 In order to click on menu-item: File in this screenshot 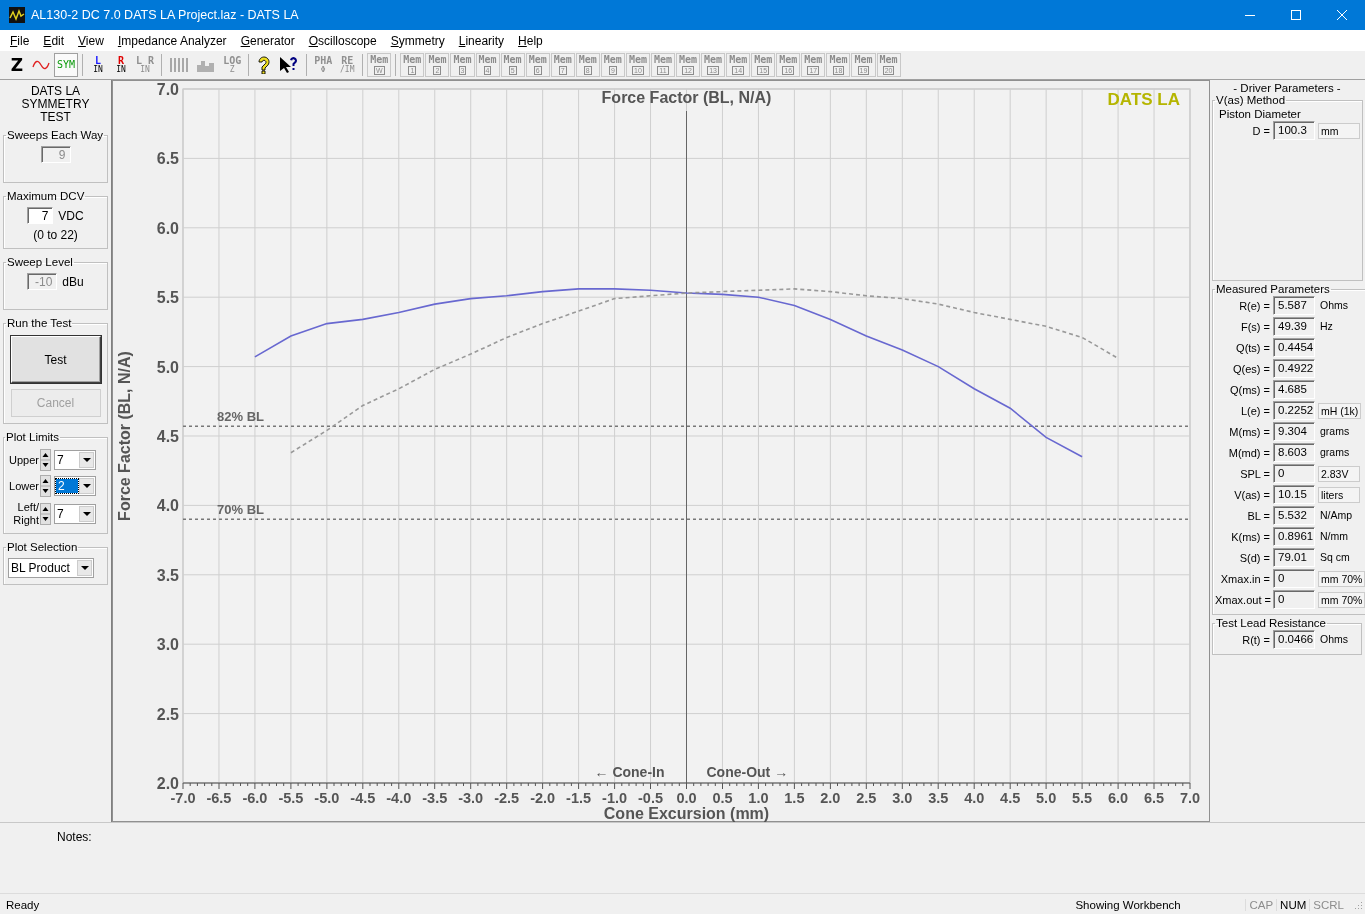, I will do `click(20, 40)`.